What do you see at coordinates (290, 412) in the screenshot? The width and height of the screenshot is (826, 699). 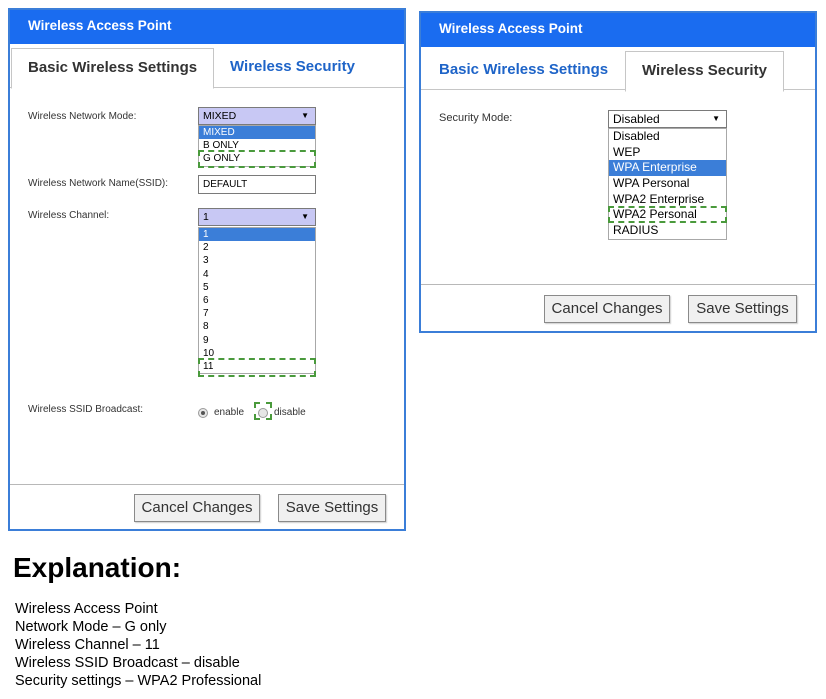 I see `disable-radio-label: disable` at bounding box center [290, 412].